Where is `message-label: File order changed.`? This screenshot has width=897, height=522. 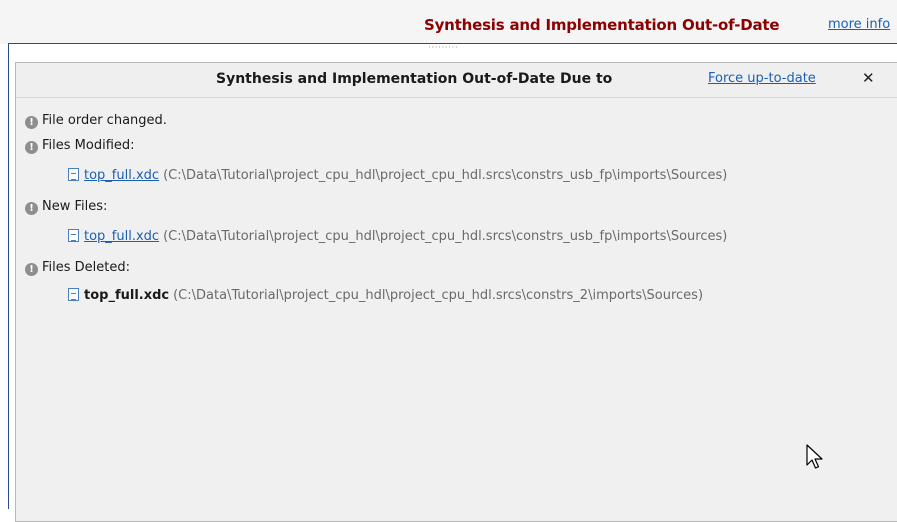 message-label: File order changed. is located at coordinates (104, 120).